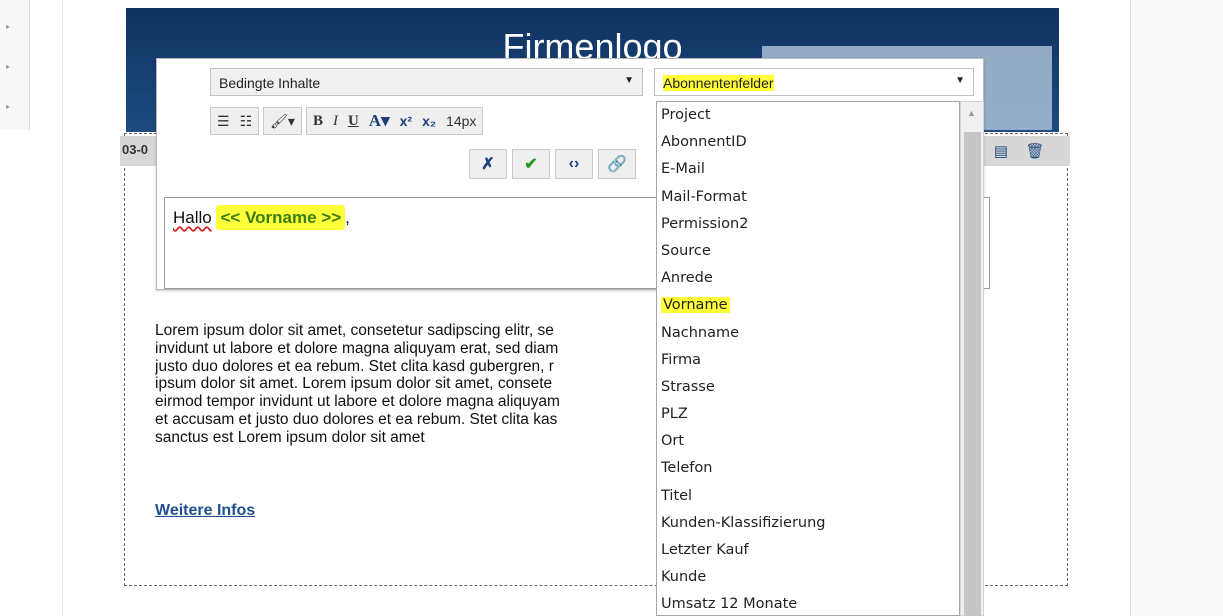  What do you see at coordinates (347, 217) in the screenshot?
I see `punctuation: ,` at bounding box center [347, 217].